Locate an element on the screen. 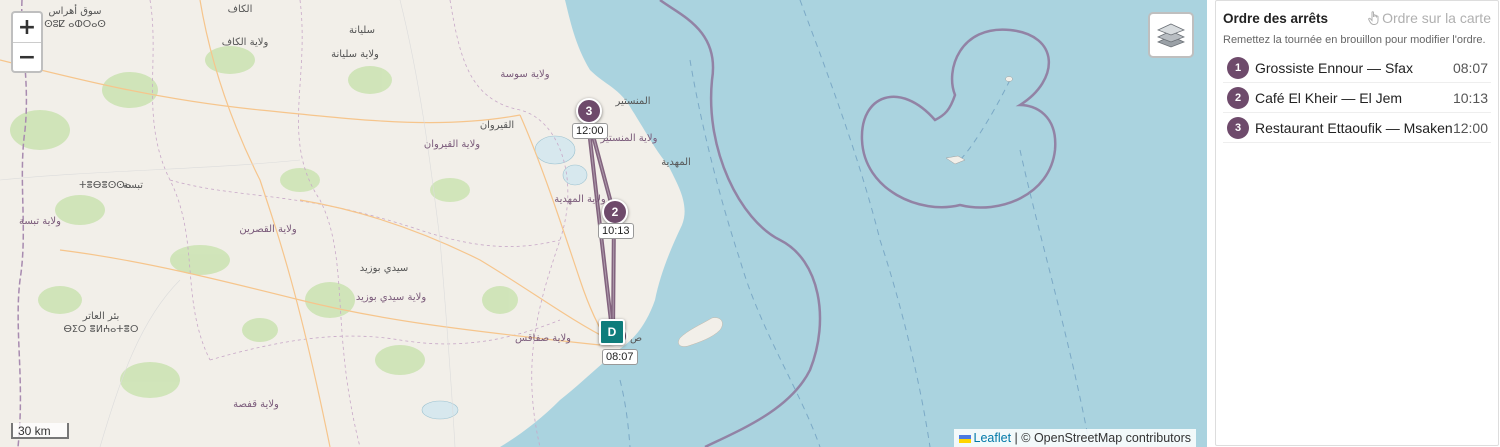  stop-3-marker: 3 is located at coordinates (589, 111).